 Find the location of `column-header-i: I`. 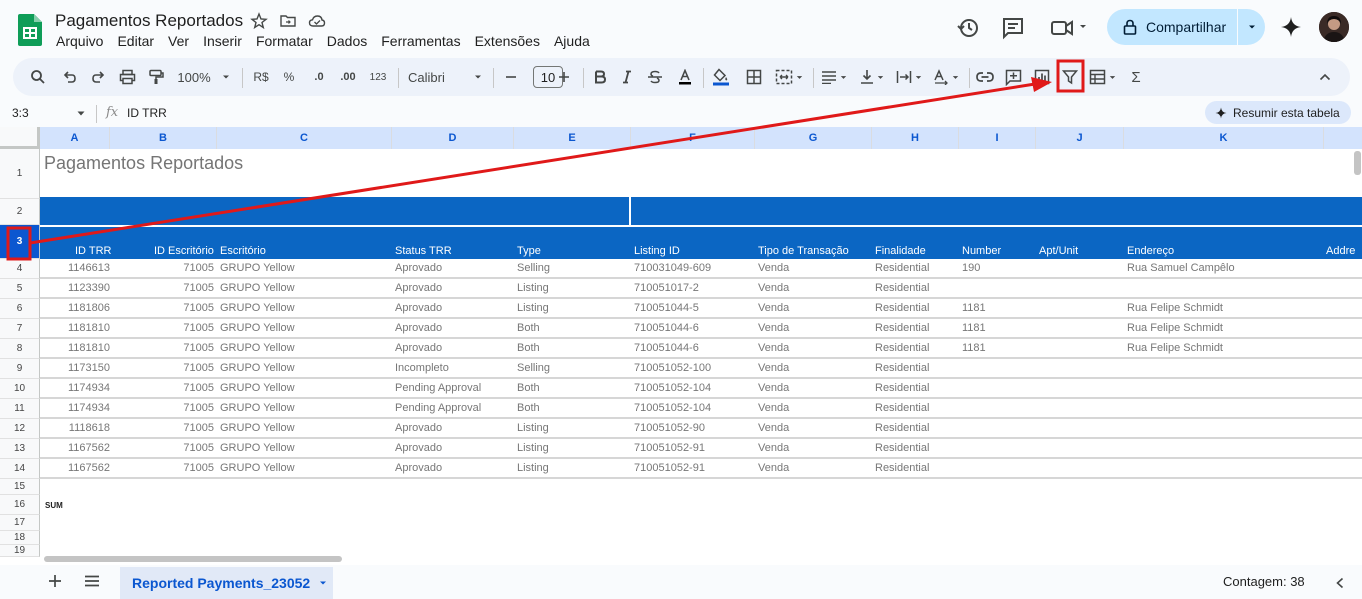

column-header-i: I is located at coordinates (997, 138).